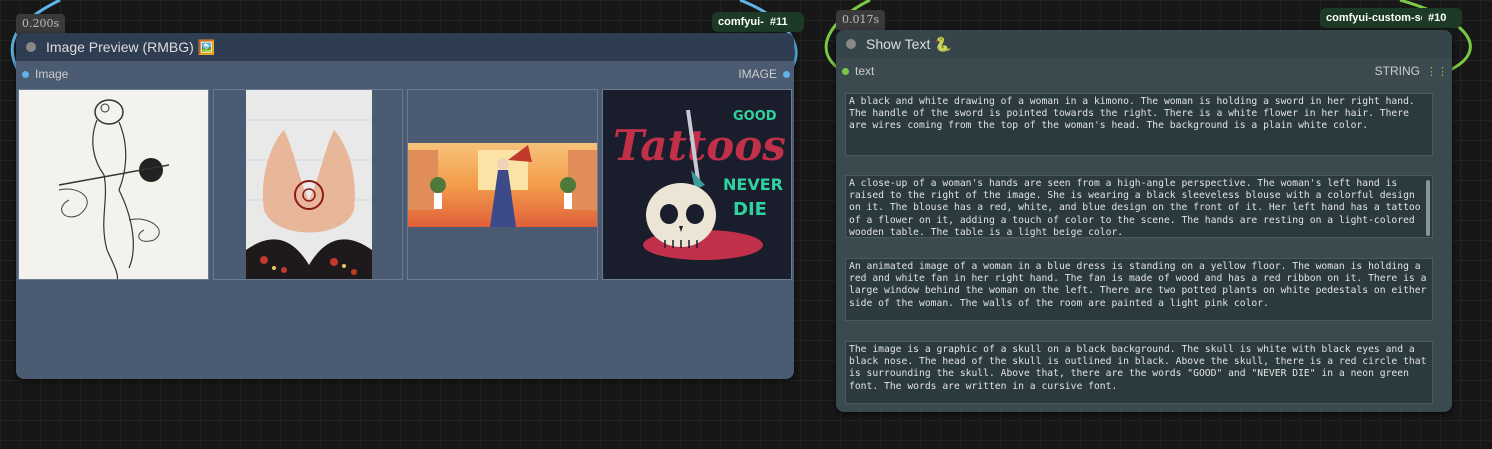 This screenshot has width=1492, height=449. Describe the element at coordinates (405, 74) in the screenshot. I see `slot-row: Image IMAGE` at that location.